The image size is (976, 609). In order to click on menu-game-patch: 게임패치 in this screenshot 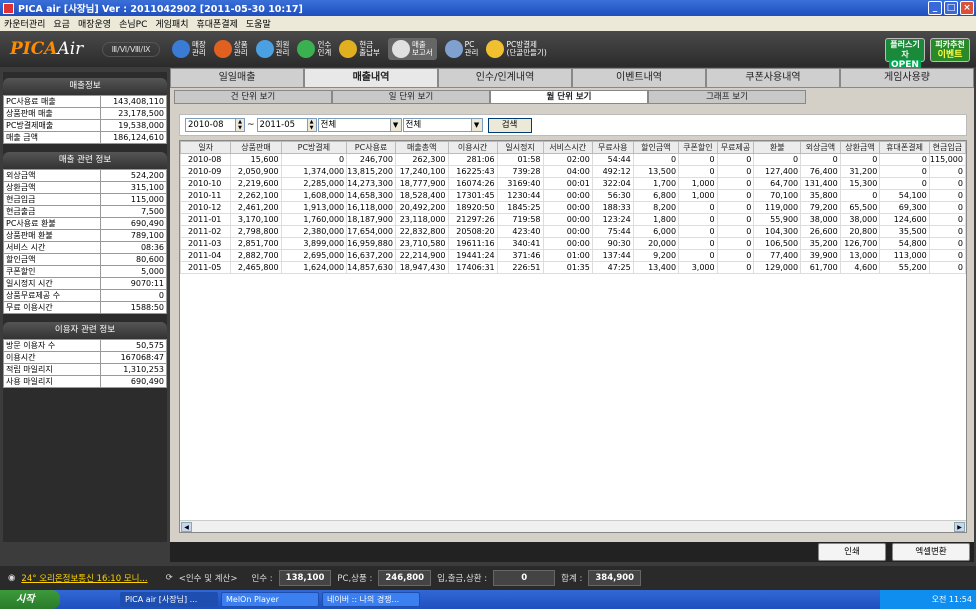, I will do `click(171, 23)`.